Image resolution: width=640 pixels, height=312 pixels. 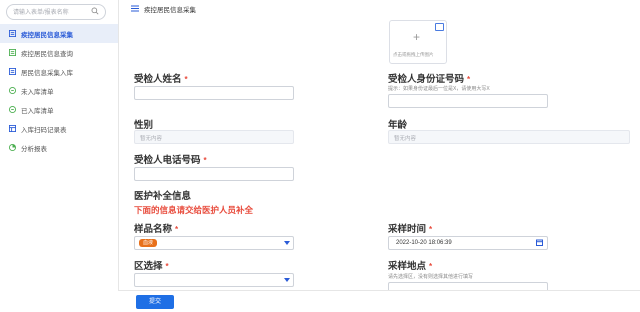 I want to click on sidebar-item-not-in: 未入库清单, so click(x=59, y=90).